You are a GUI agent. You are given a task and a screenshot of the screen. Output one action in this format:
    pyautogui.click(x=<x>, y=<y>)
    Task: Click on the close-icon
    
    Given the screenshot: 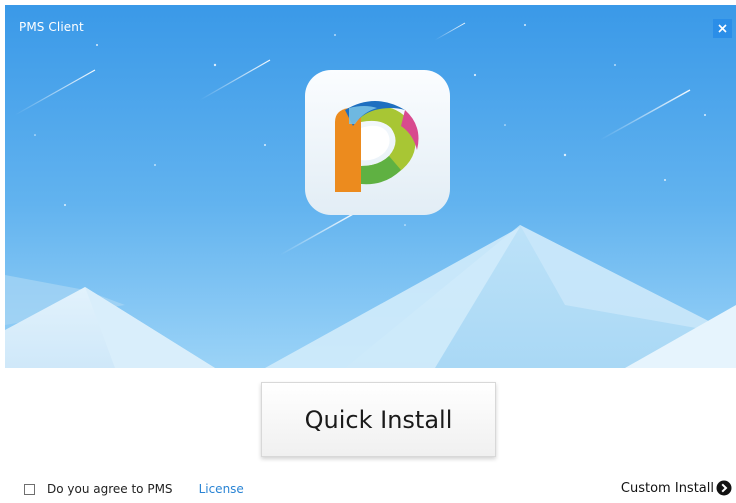 What is the action you would take?
    pyautogui.click(x=722, y=28)
    